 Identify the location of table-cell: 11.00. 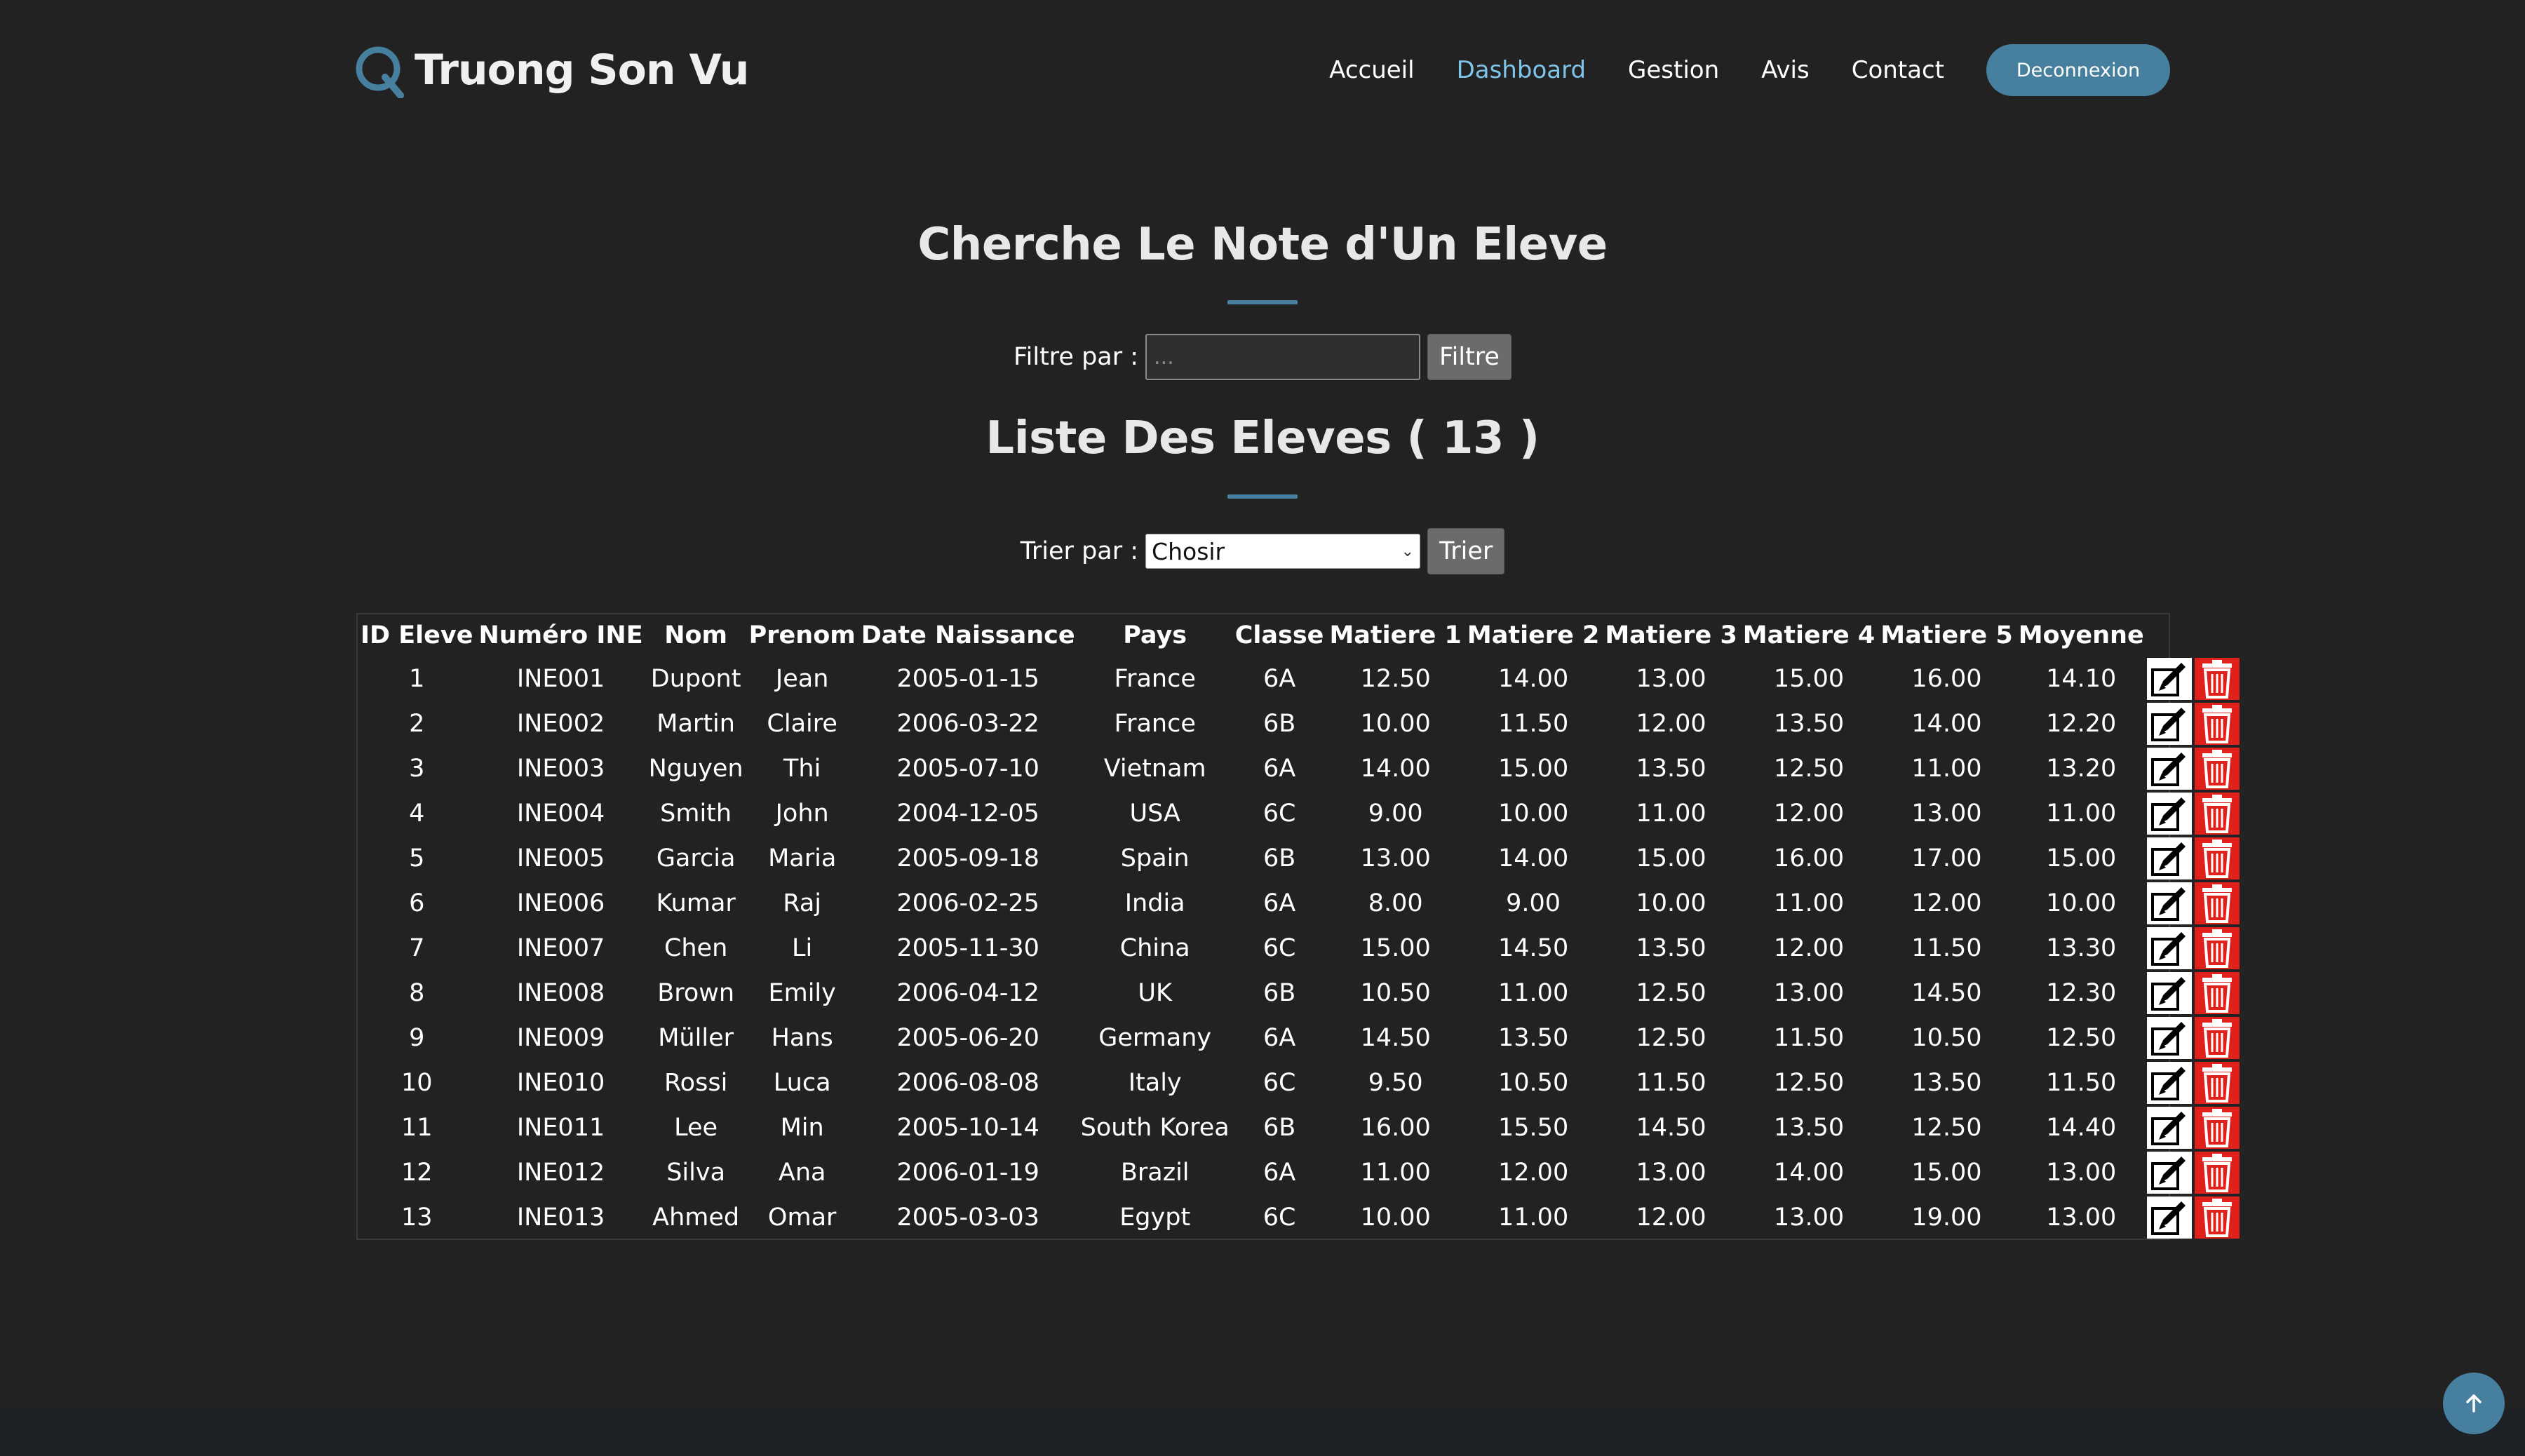
(2081, 814).